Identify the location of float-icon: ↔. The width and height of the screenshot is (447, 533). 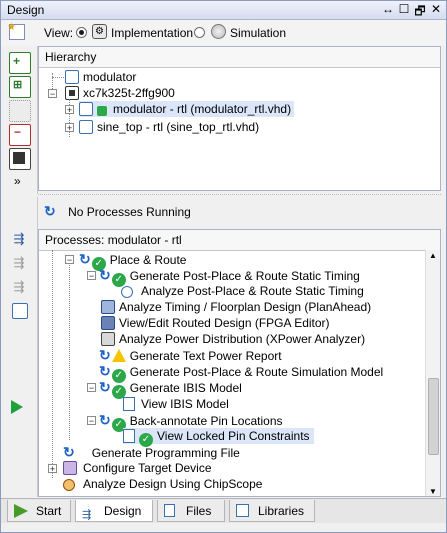
(388, 9).